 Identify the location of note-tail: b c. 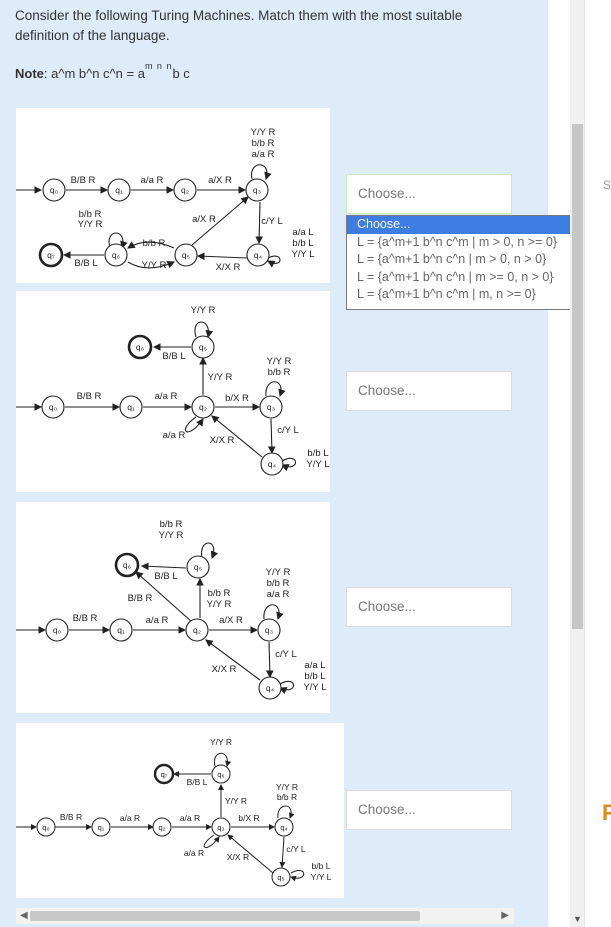
(181, 73).